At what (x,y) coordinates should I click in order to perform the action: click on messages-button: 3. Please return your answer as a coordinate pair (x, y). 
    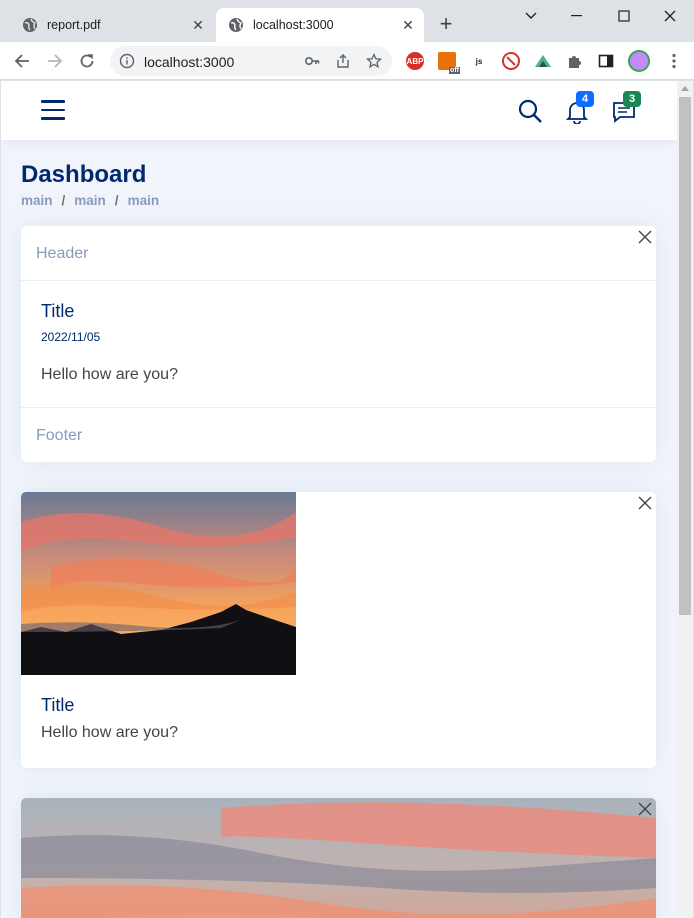
    Looking at the image, I should click on (626, 107).